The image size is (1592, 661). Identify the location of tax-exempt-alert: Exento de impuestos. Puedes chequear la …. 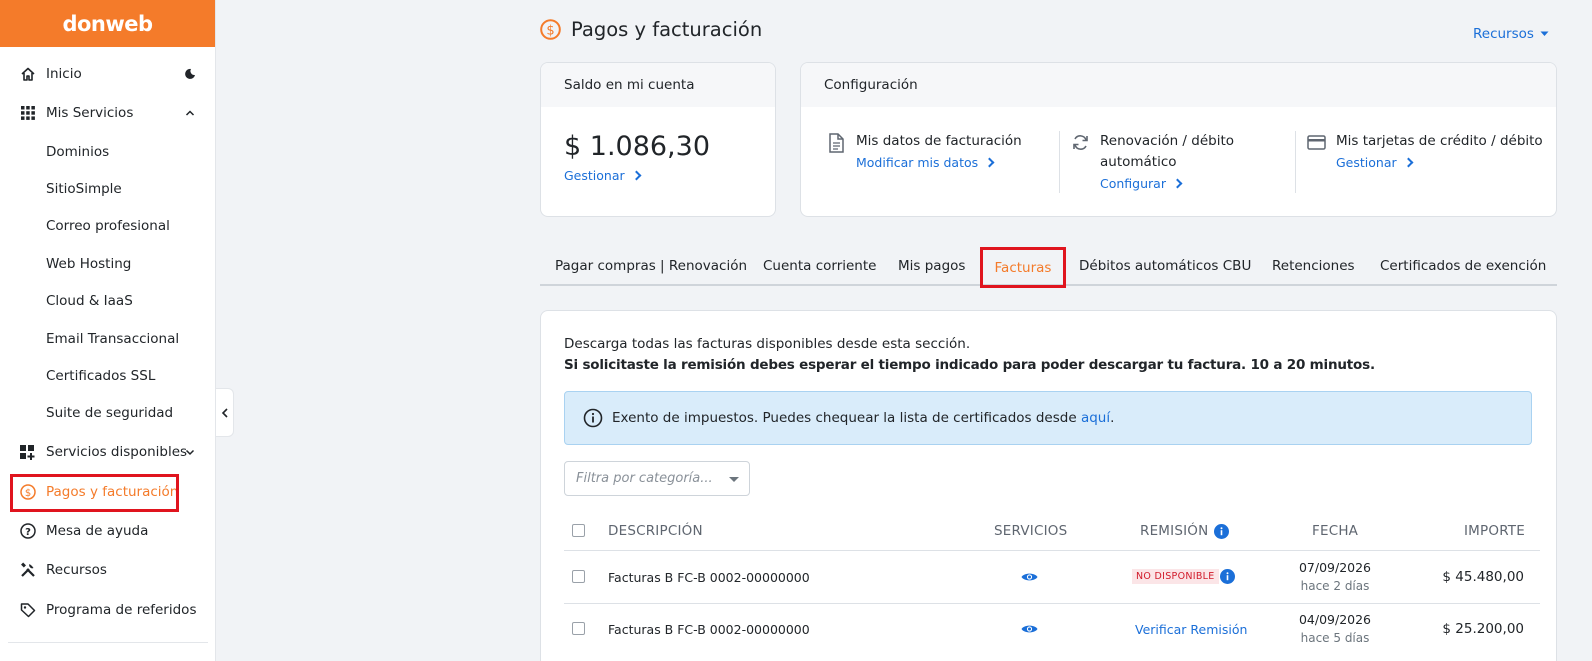
(1048, 418).